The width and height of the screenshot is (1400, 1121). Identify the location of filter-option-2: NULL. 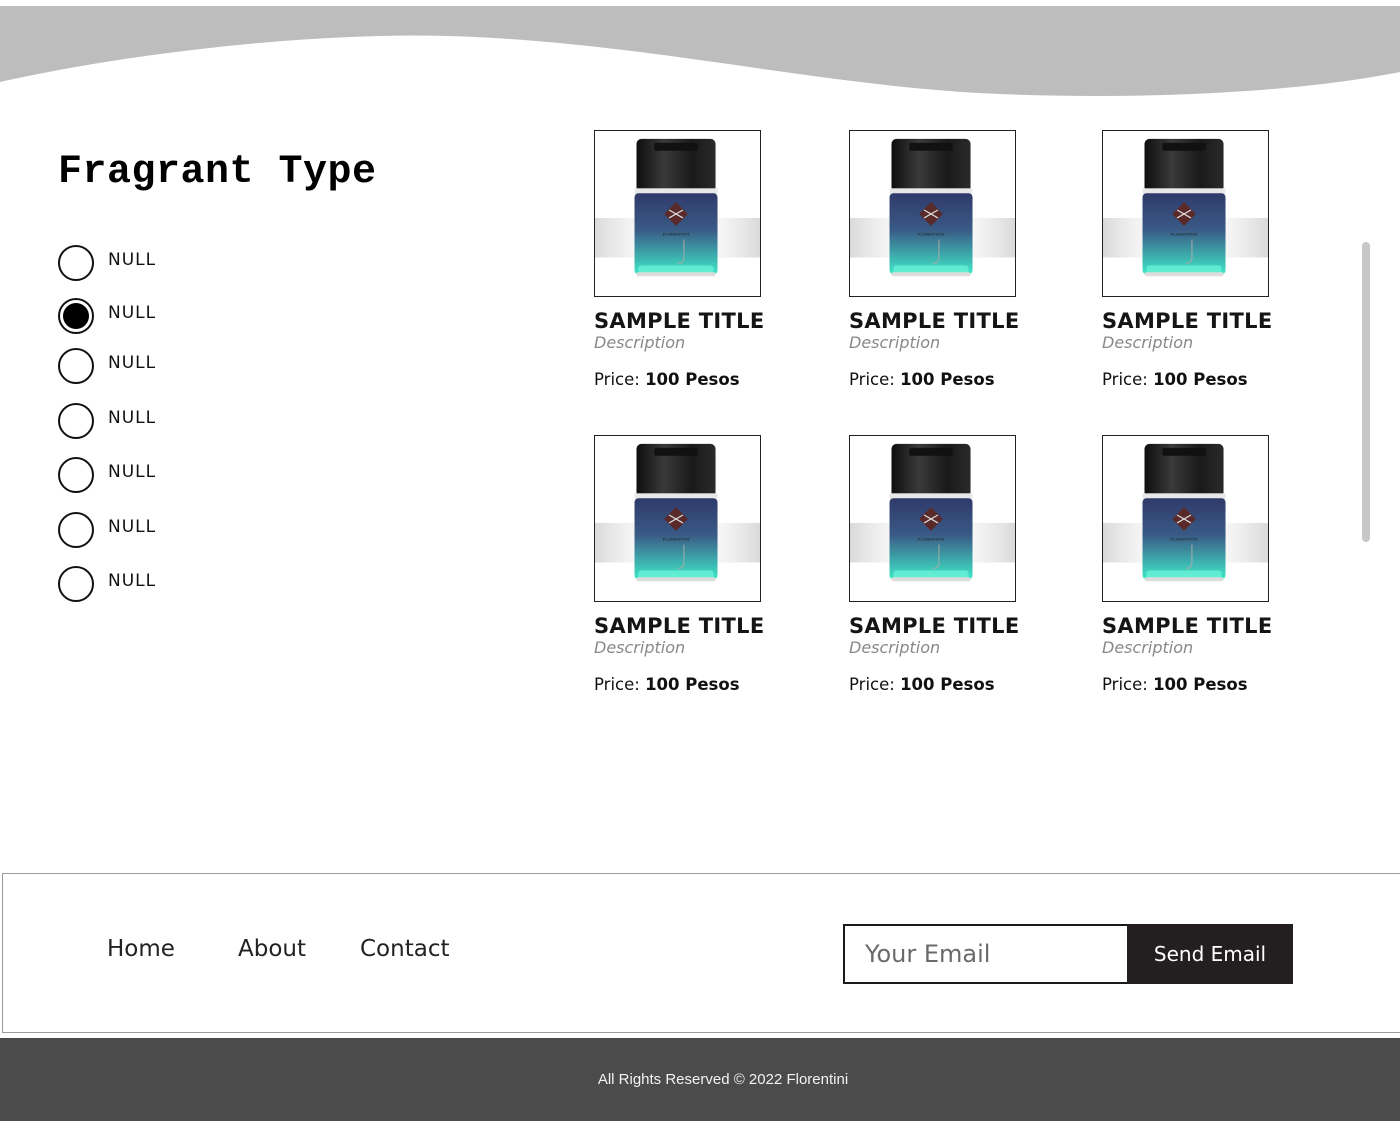
(107, 316).